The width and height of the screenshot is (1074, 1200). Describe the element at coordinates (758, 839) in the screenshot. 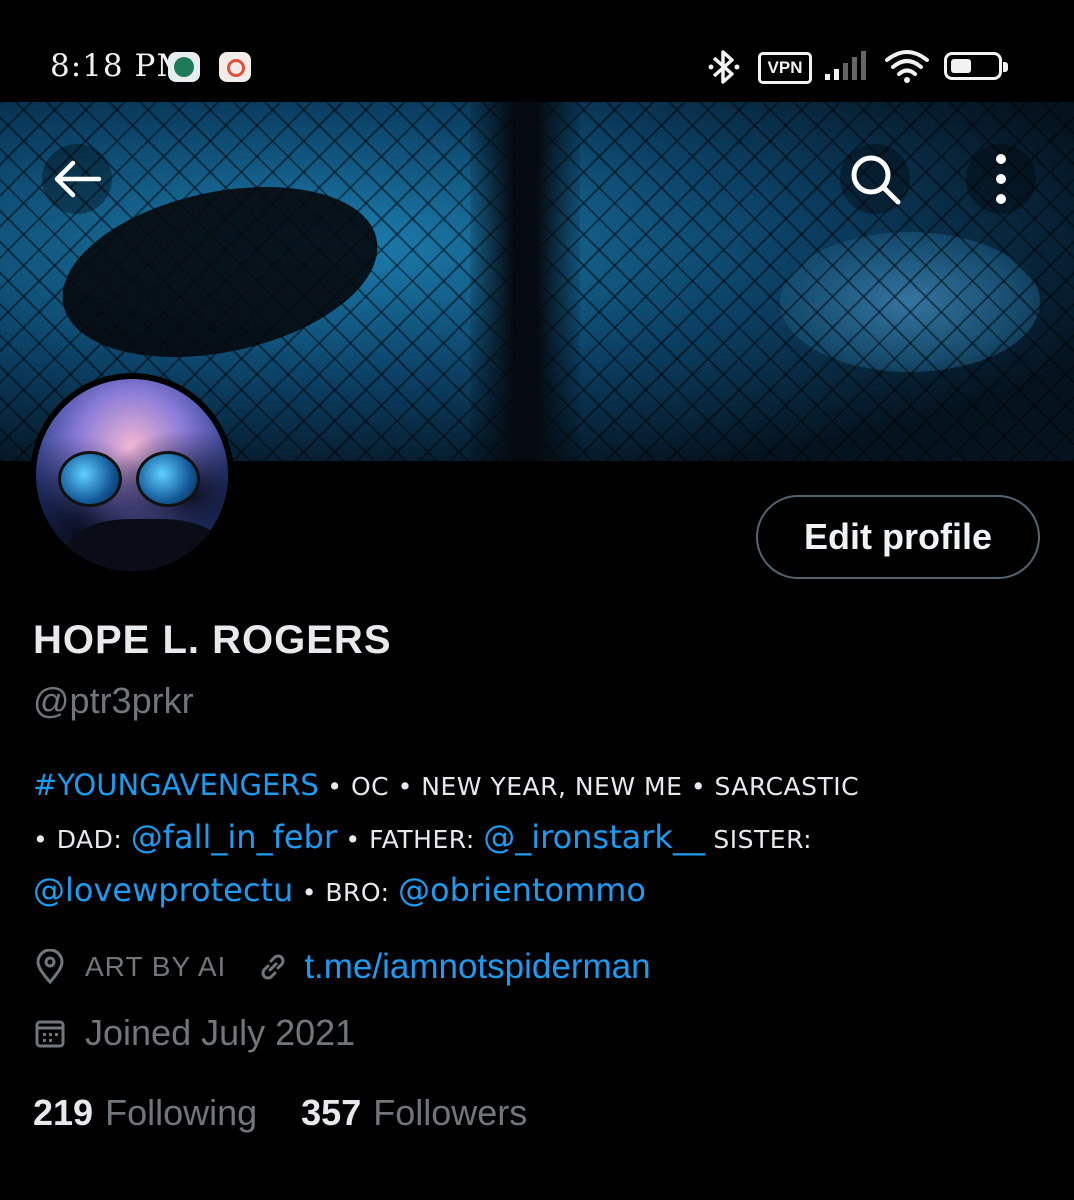

I see `bio-text: SISTER:` at that location.